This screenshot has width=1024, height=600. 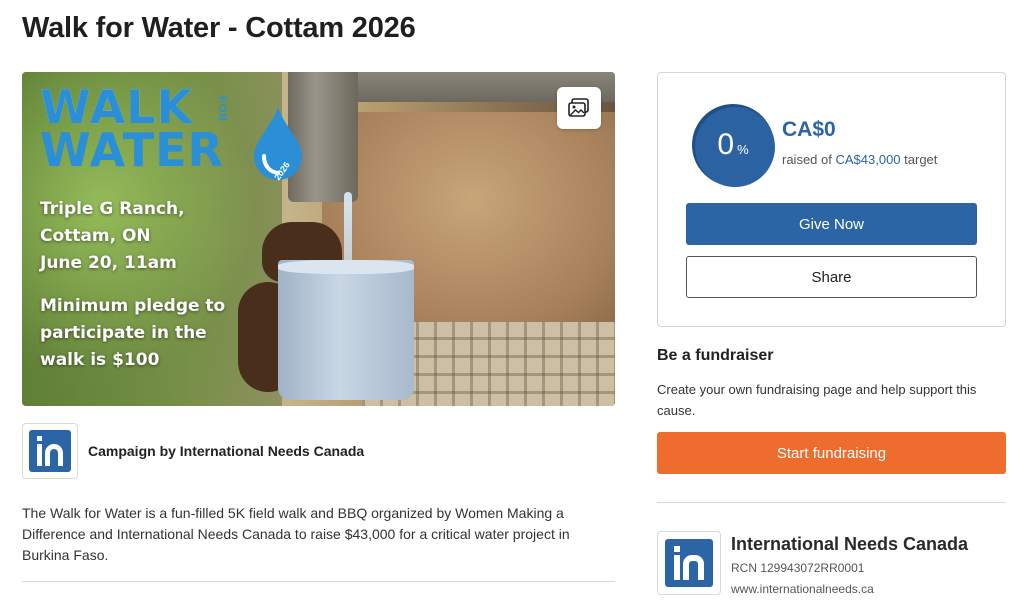 What do you see at coordinates (849, 544) in the screenshot?
I see `organization-name: International Needs Canada` at bounding box center [849, 544].